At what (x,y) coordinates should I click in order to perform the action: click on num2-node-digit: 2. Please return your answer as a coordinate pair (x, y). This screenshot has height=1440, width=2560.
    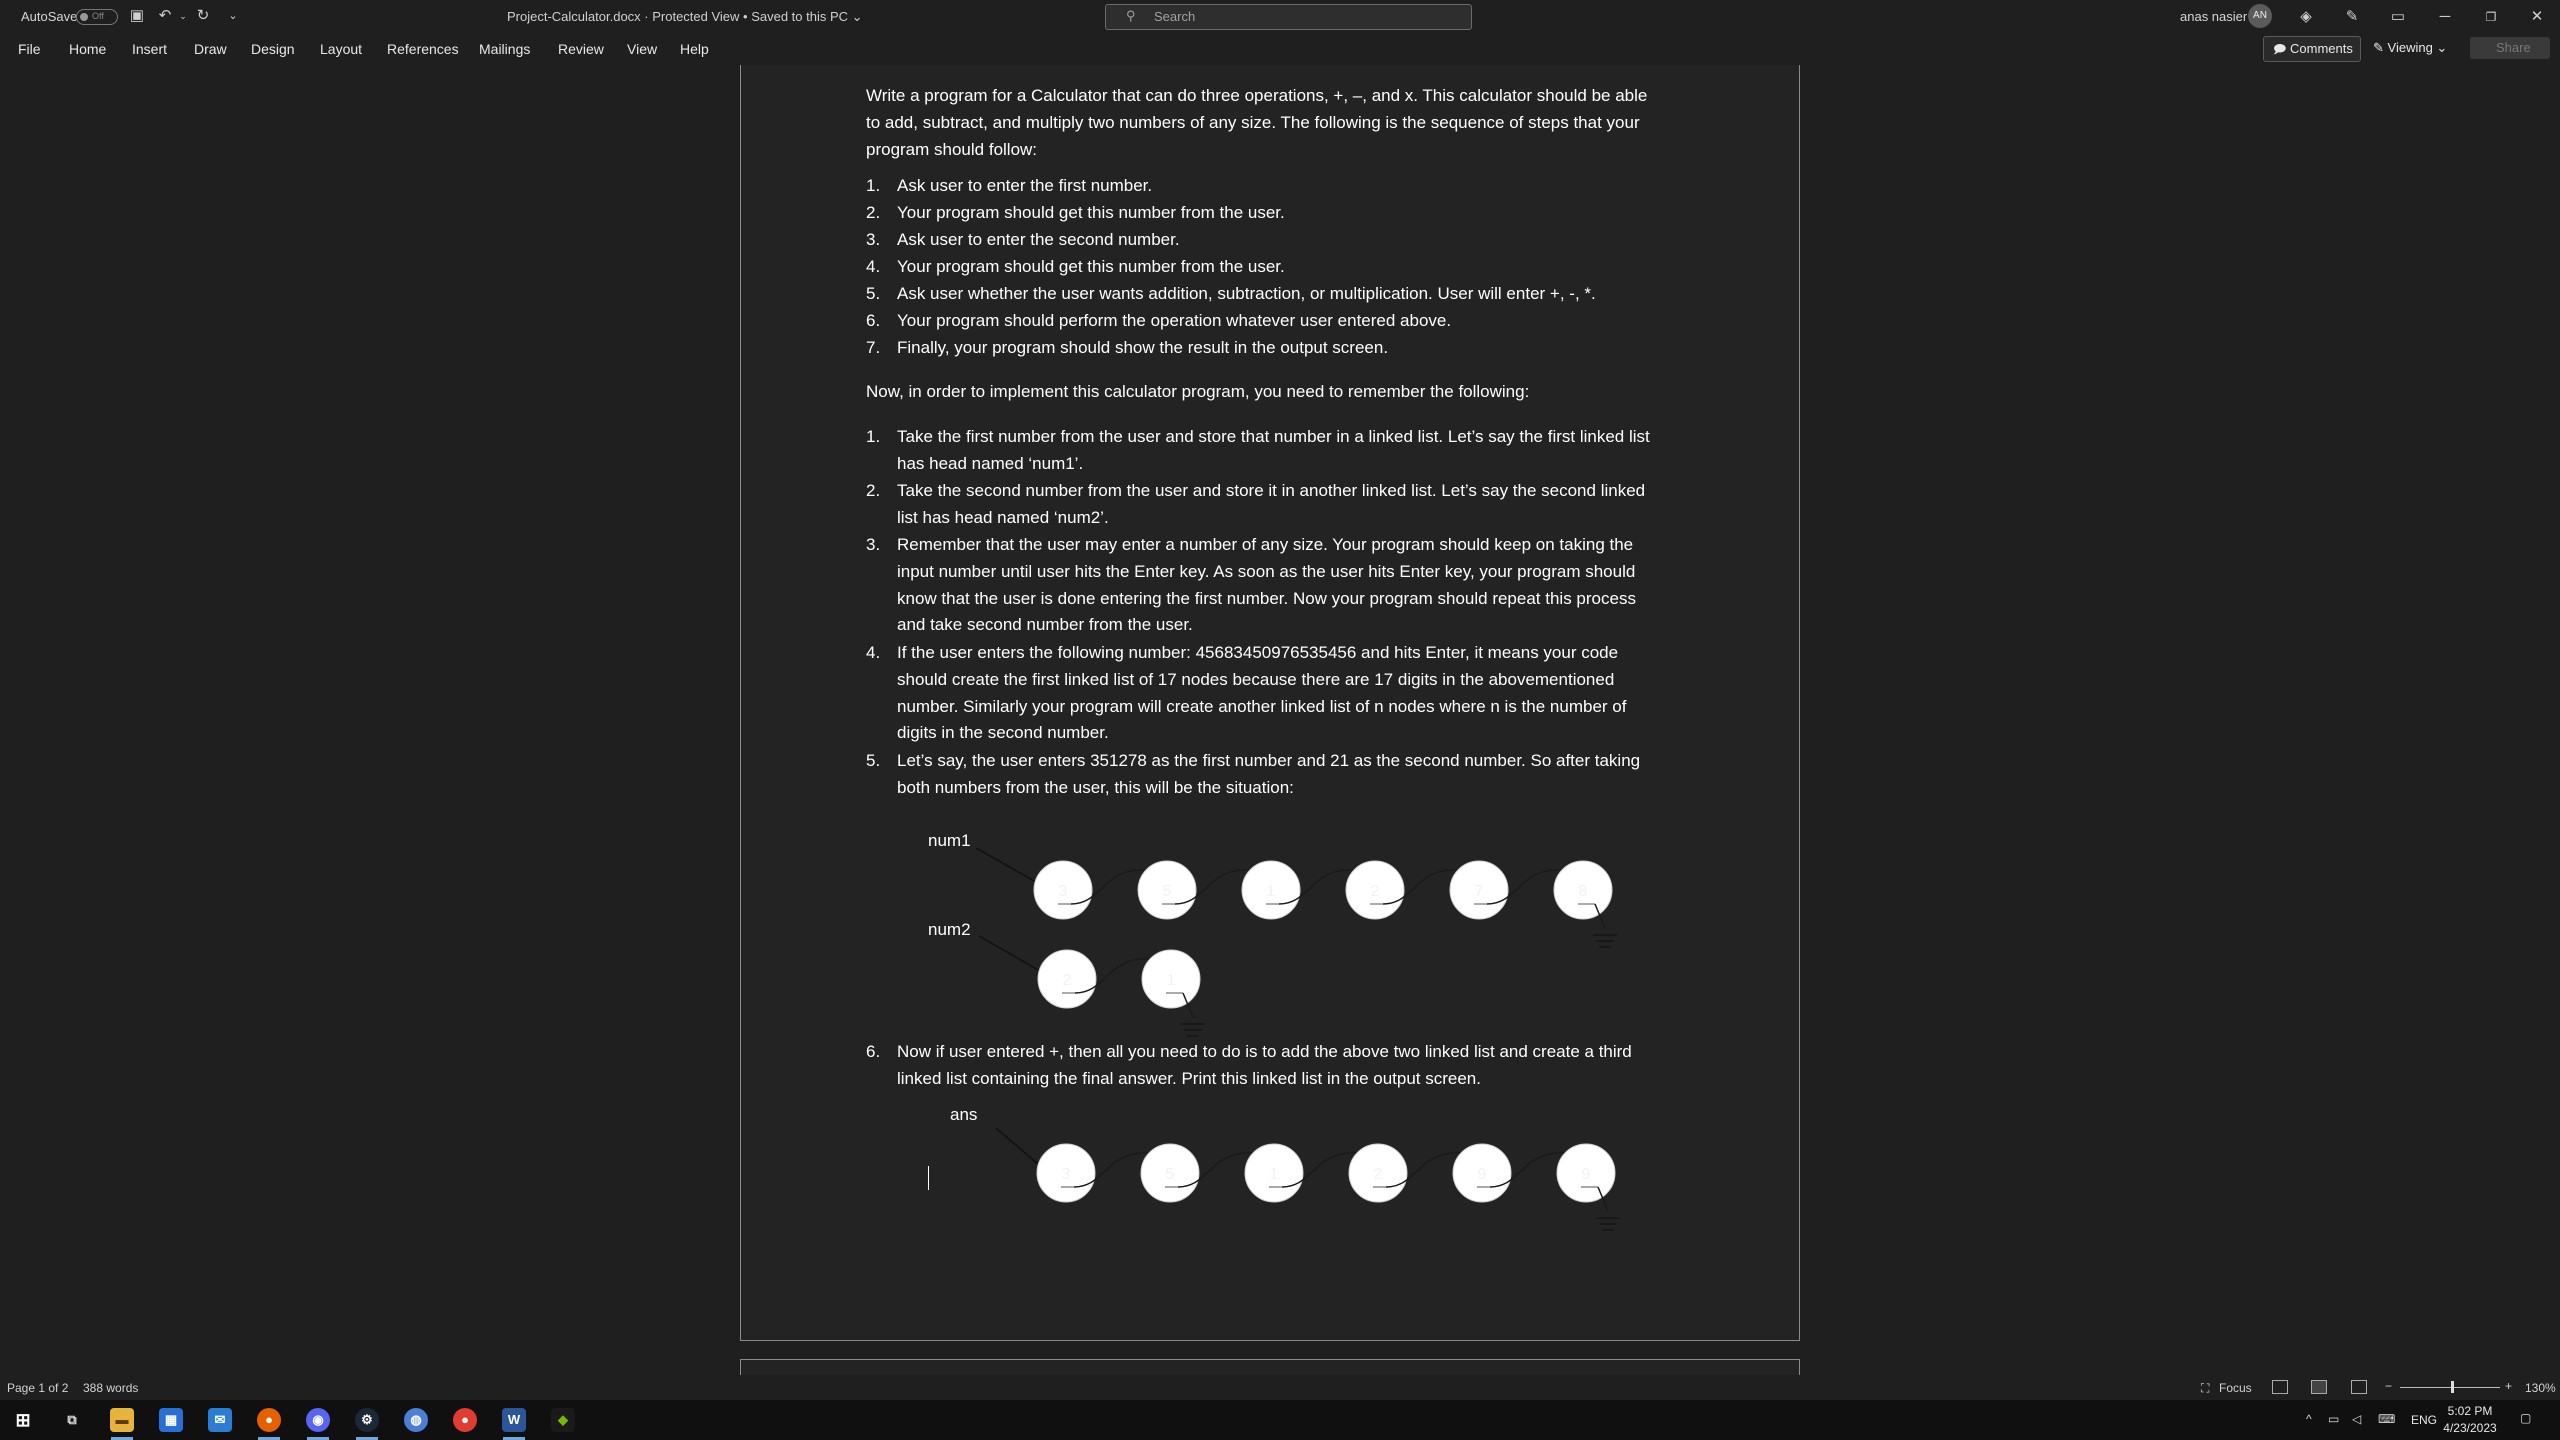
    Looking at the image, I should click on (1067, 980).